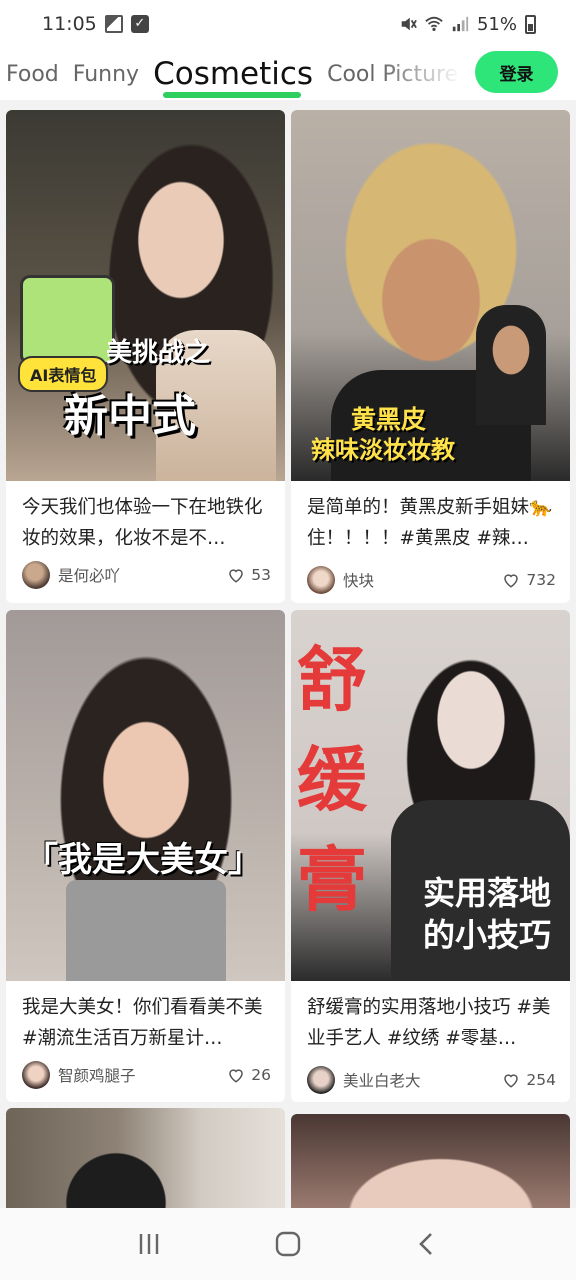  I want to click on system-navigation-bar, so click(288, 1244).